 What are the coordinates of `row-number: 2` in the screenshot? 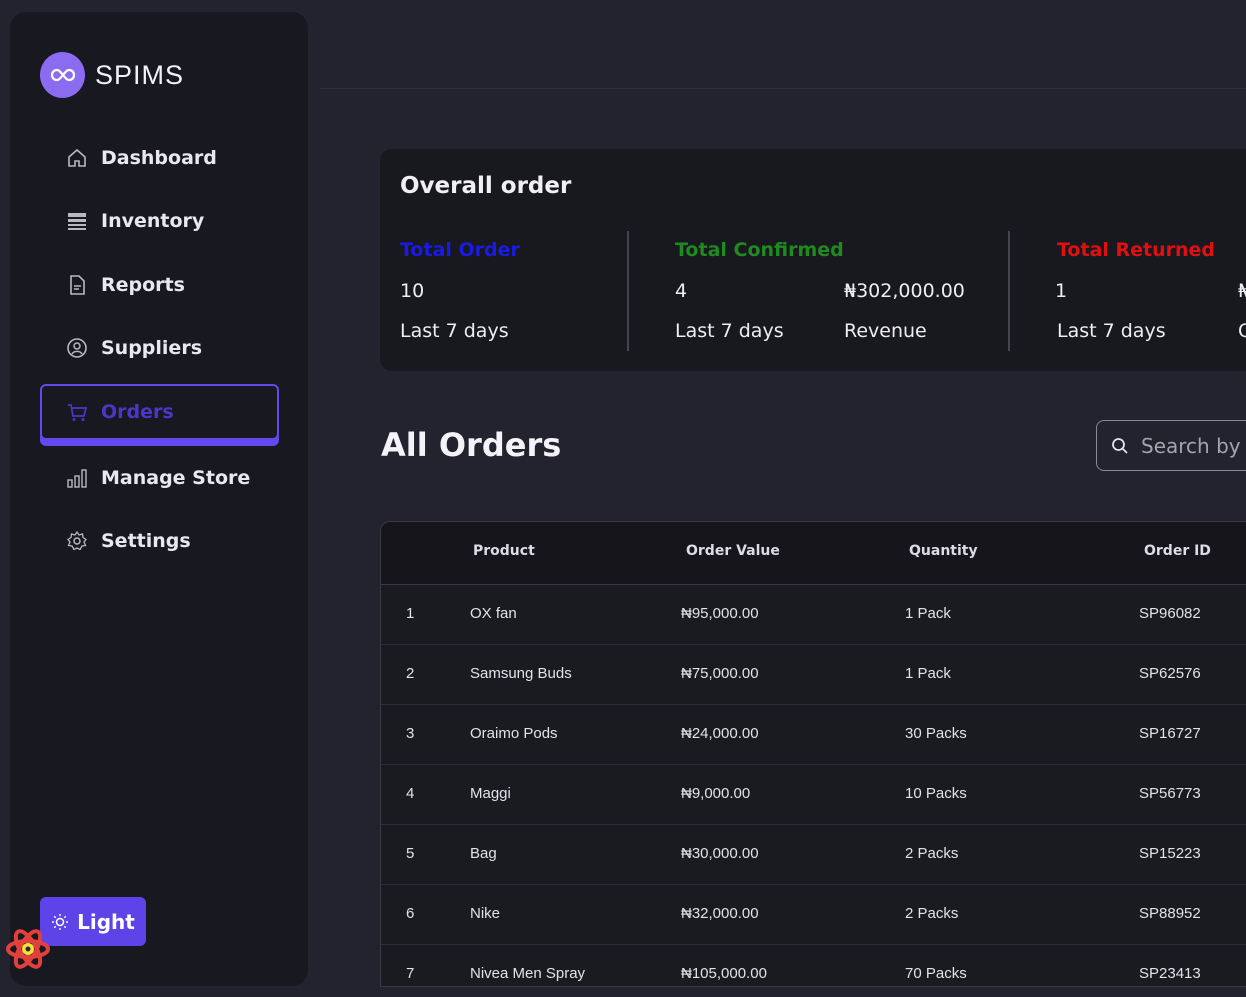 It's located at (410, 673).